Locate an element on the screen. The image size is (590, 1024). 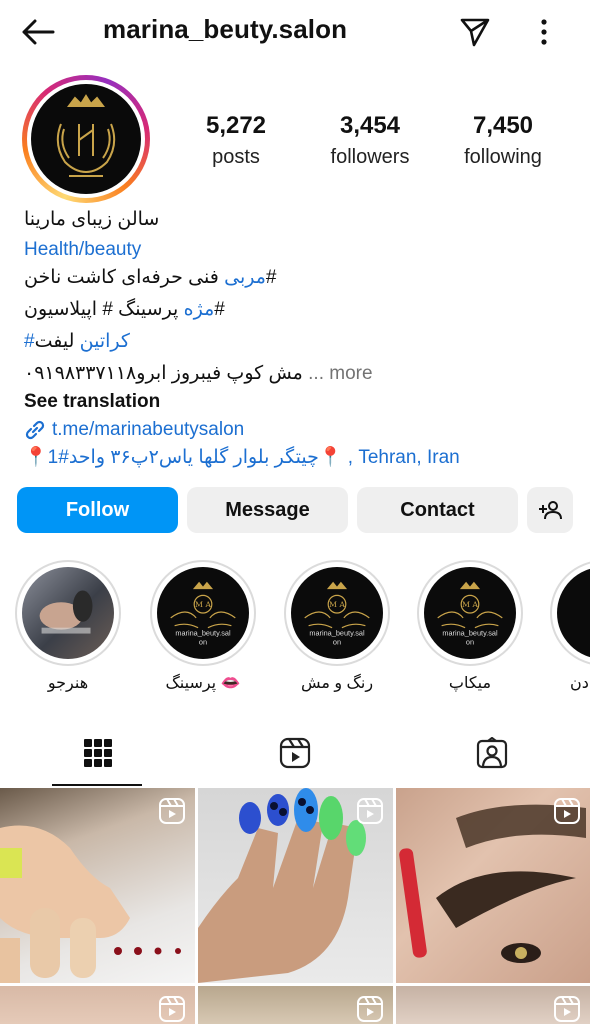
followers-count: 3,454 followers is located at coordinates (370, 141).